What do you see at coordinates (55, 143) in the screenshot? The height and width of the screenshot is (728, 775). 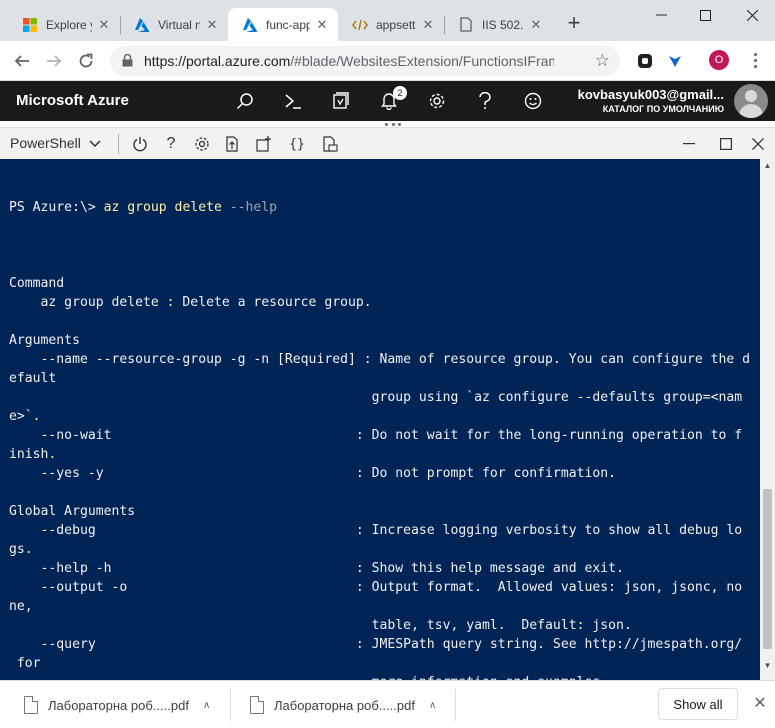 I see `shell-type-dropdown: PowerShell` at bounding box center [55, 143].